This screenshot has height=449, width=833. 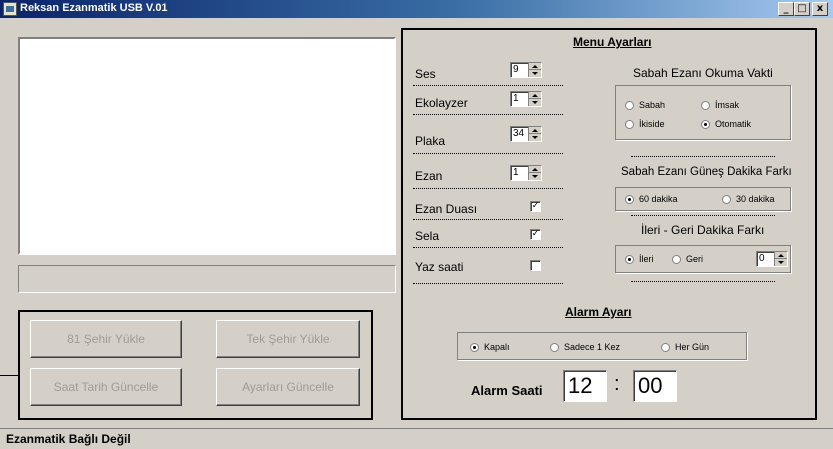 What do you see at coordinates (535, 265) in the screenshot?
I see `yaz-saati-checkbox` at bounding box center [535, 265].